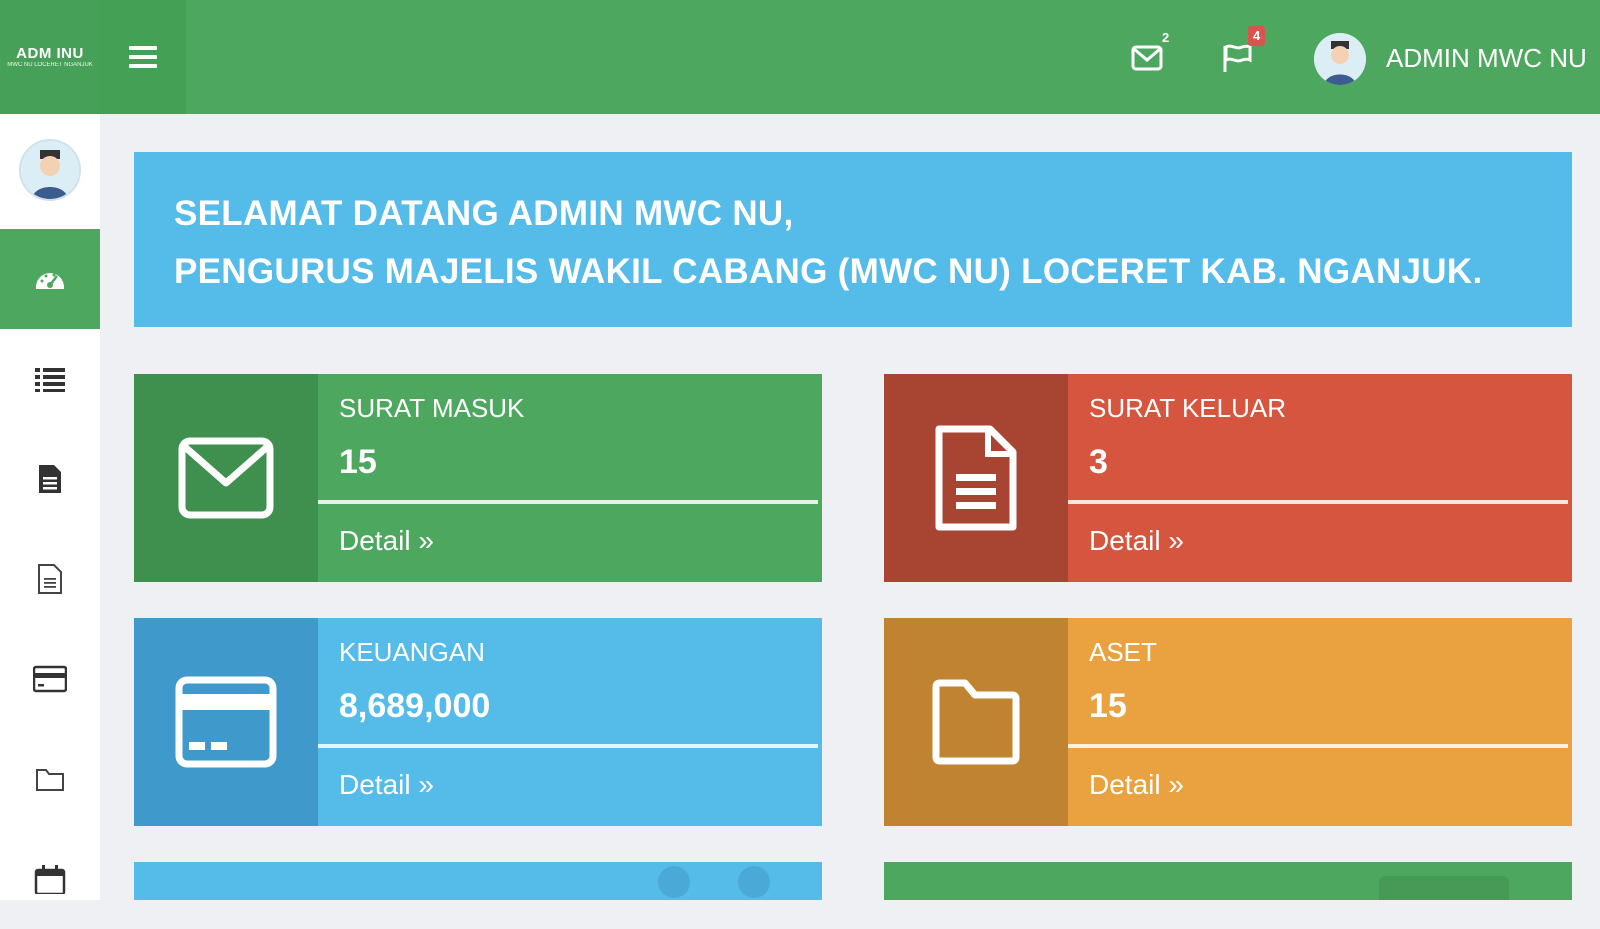 The image size is (1600, 929). I want to click on card-surat-keluar-title: SURAT KELUAR, so click(1187, 408).